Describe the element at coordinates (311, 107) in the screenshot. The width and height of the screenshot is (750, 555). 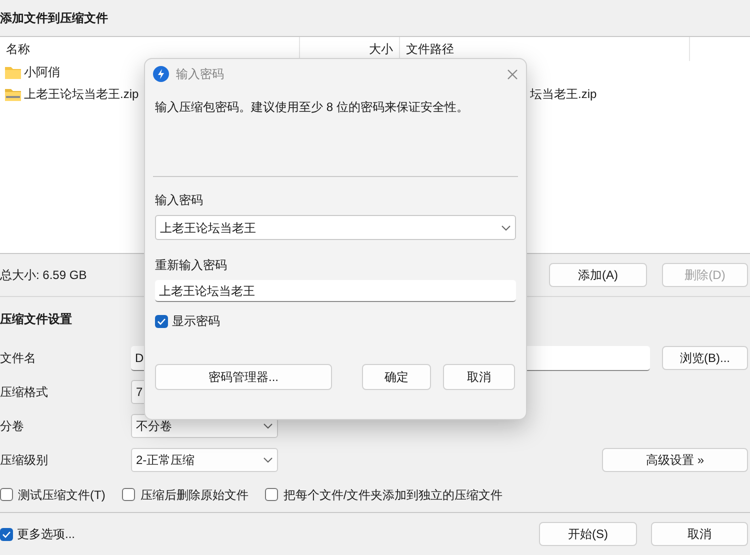
I see `dialog-message: 输入压缩包密码。建议使用至少 8 位的密码来保证安全性。` at that location.